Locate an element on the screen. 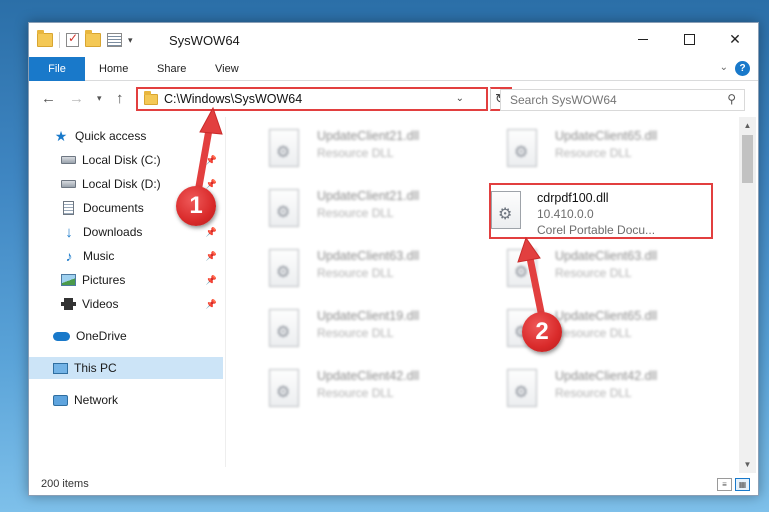 The width and height of the screenshot is (769, 512). file-name: UpdateClient65.dll is located at coordinates (606, 136).